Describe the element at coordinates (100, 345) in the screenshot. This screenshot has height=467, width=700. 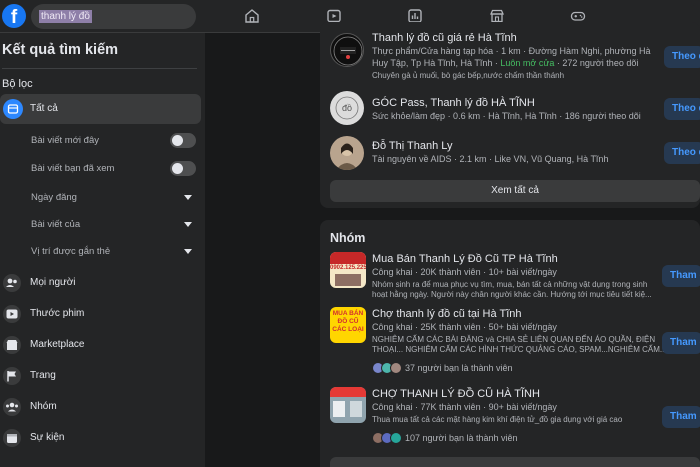
I see `sidebar-item-marketplace: Marketplace` at that location.